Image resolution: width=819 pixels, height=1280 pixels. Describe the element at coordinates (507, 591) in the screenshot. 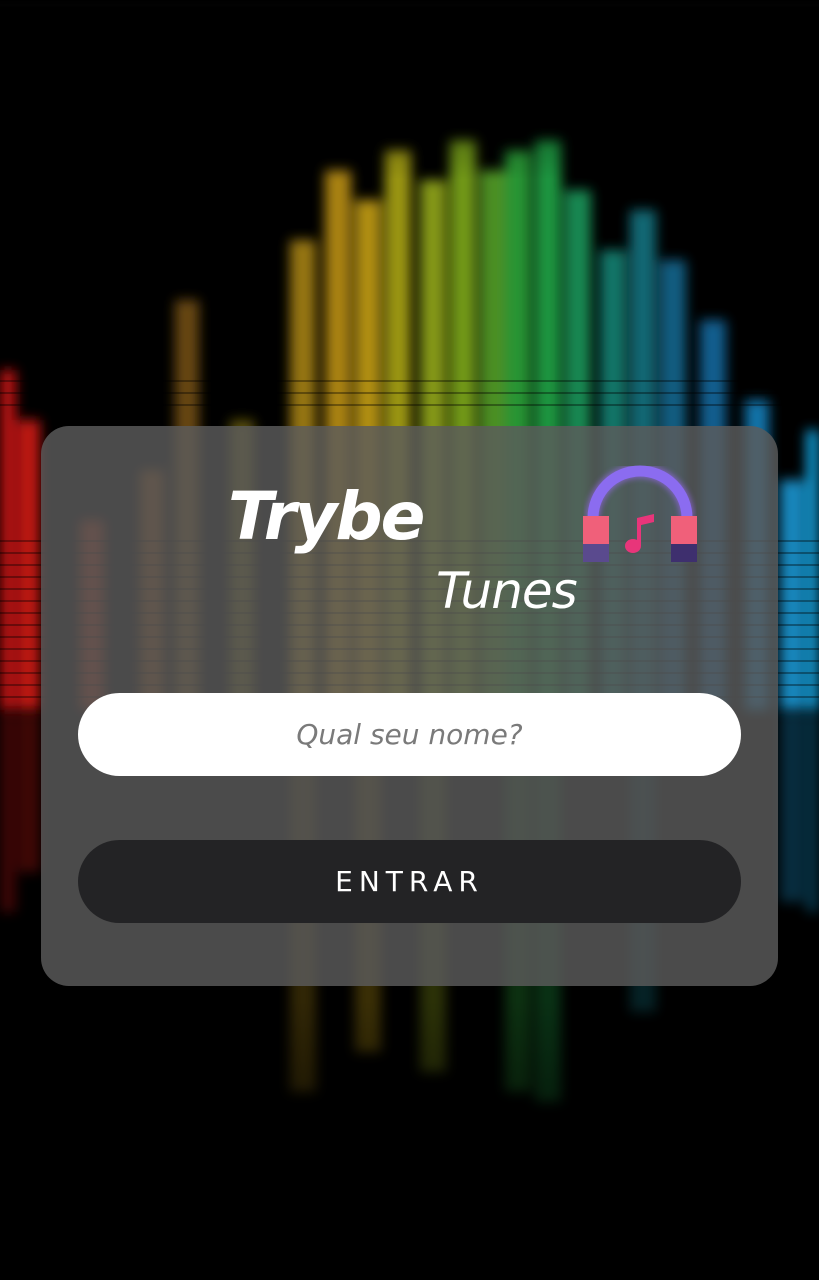

I see `brand-title-secondary: Tunes` at that location.